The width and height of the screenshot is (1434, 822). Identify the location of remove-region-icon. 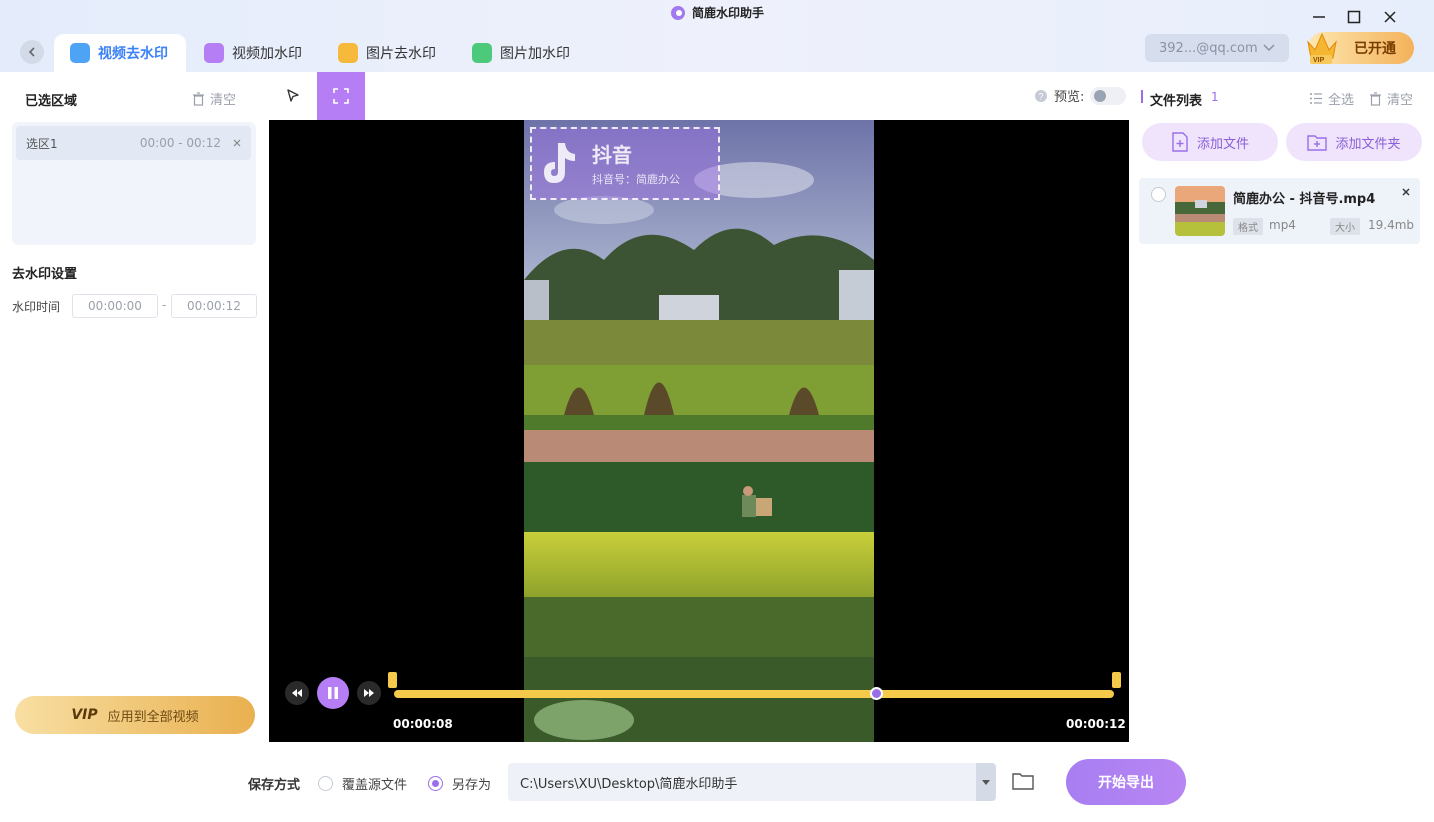
(237, 143).